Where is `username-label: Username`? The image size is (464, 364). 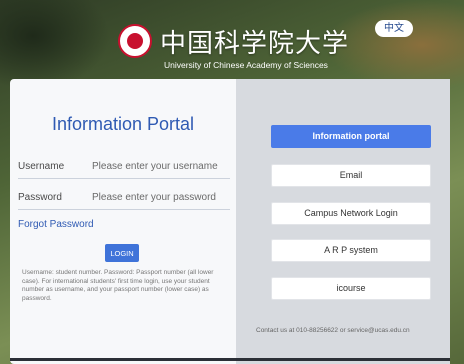
username-label: Username is located at coordinates (41, 166).